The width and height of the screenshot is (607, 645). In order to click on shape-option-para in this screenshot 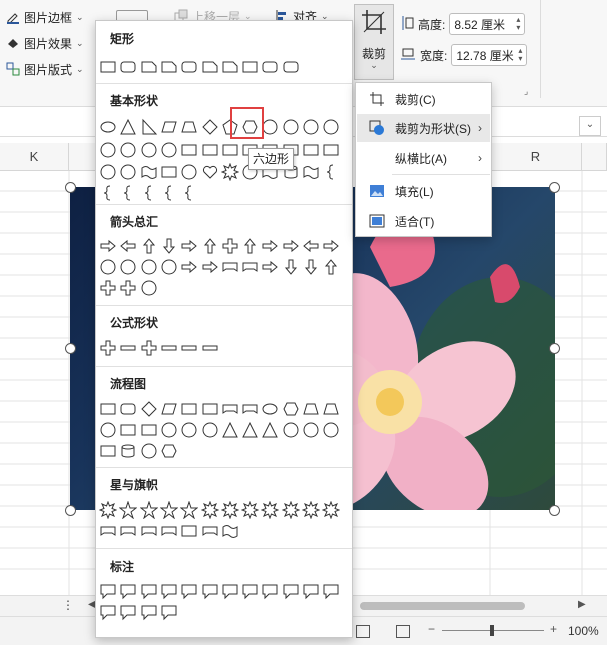, I will do `click(169, 409)`.